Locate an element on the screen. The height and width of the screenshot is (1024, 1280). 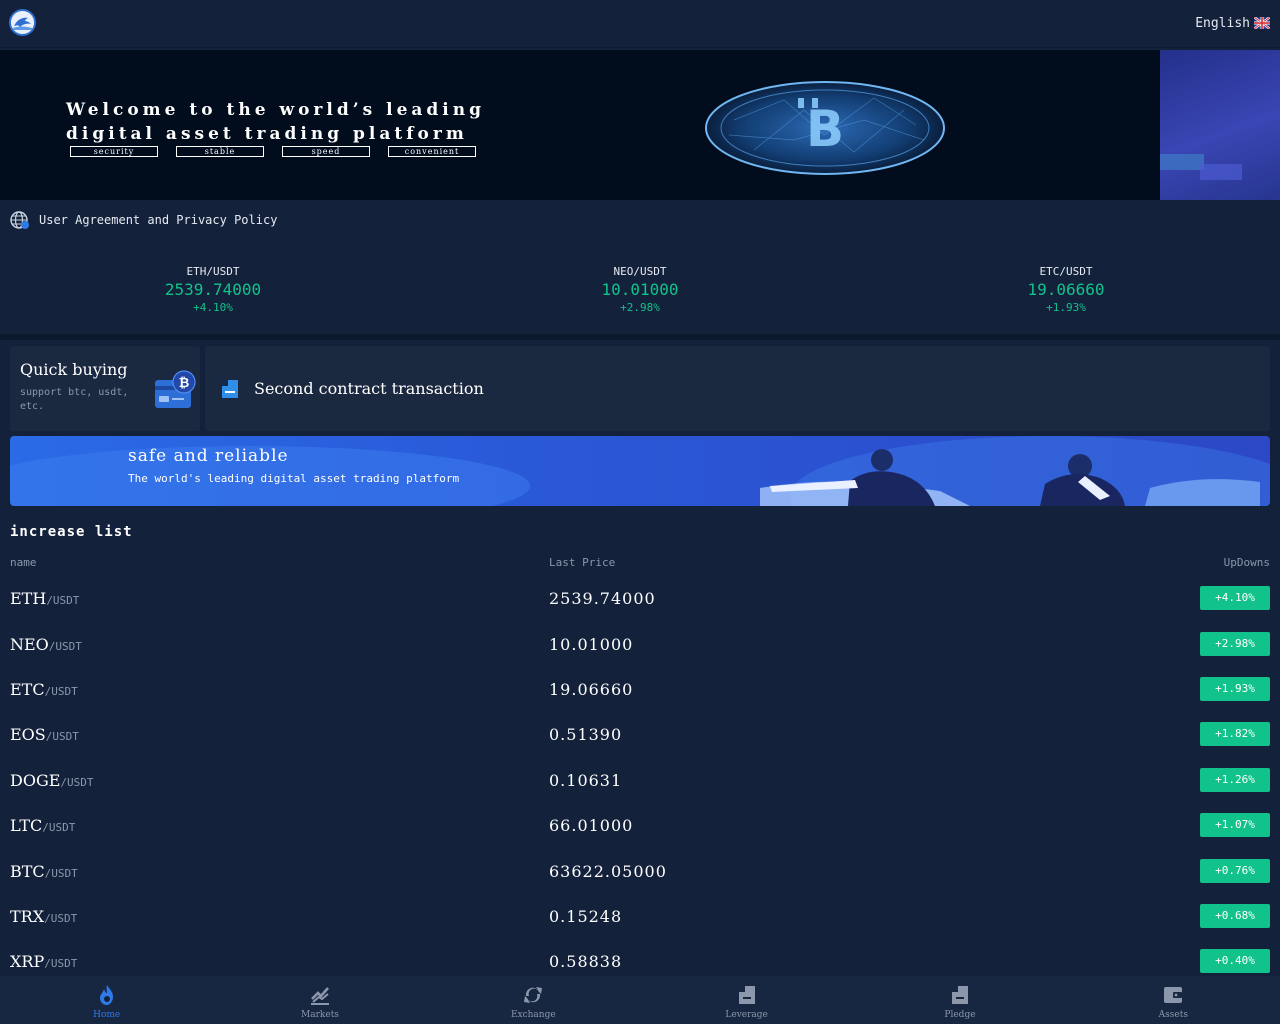
pair-base: ETH is located at coordinates (28, 598).